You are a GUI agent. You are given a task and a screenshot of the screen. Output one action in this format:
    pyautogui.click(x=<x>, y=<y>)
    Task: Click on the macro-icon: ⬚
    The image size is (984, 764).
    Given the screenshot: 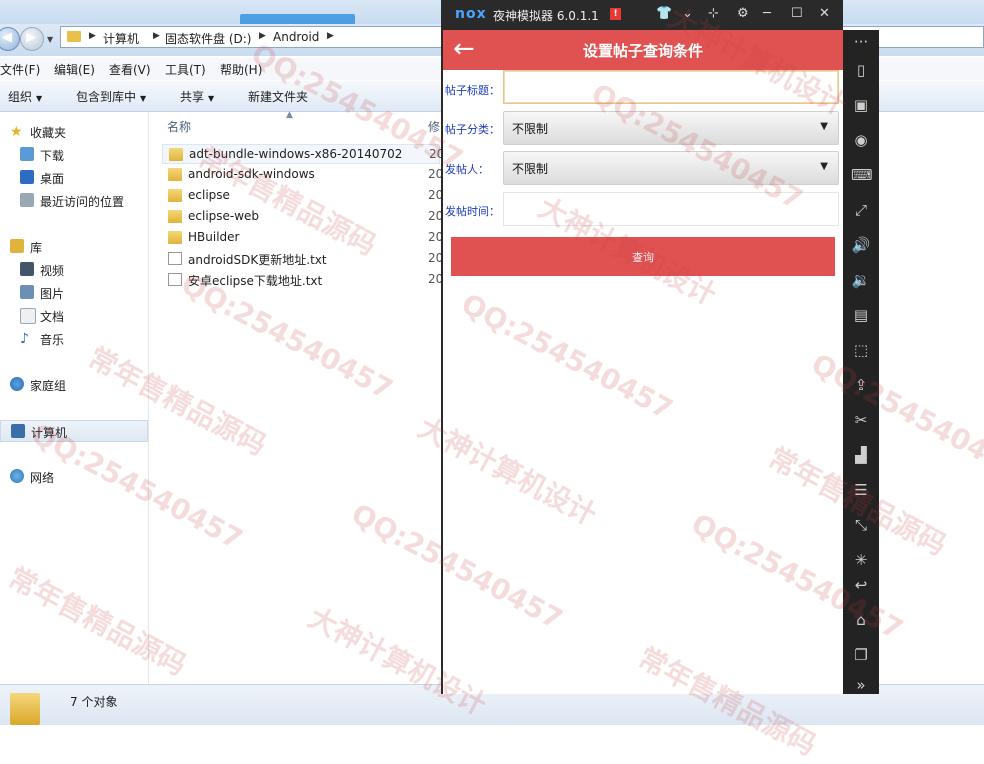 What is the action you would take?
    pyautogui.click(x=861, y=350)
    